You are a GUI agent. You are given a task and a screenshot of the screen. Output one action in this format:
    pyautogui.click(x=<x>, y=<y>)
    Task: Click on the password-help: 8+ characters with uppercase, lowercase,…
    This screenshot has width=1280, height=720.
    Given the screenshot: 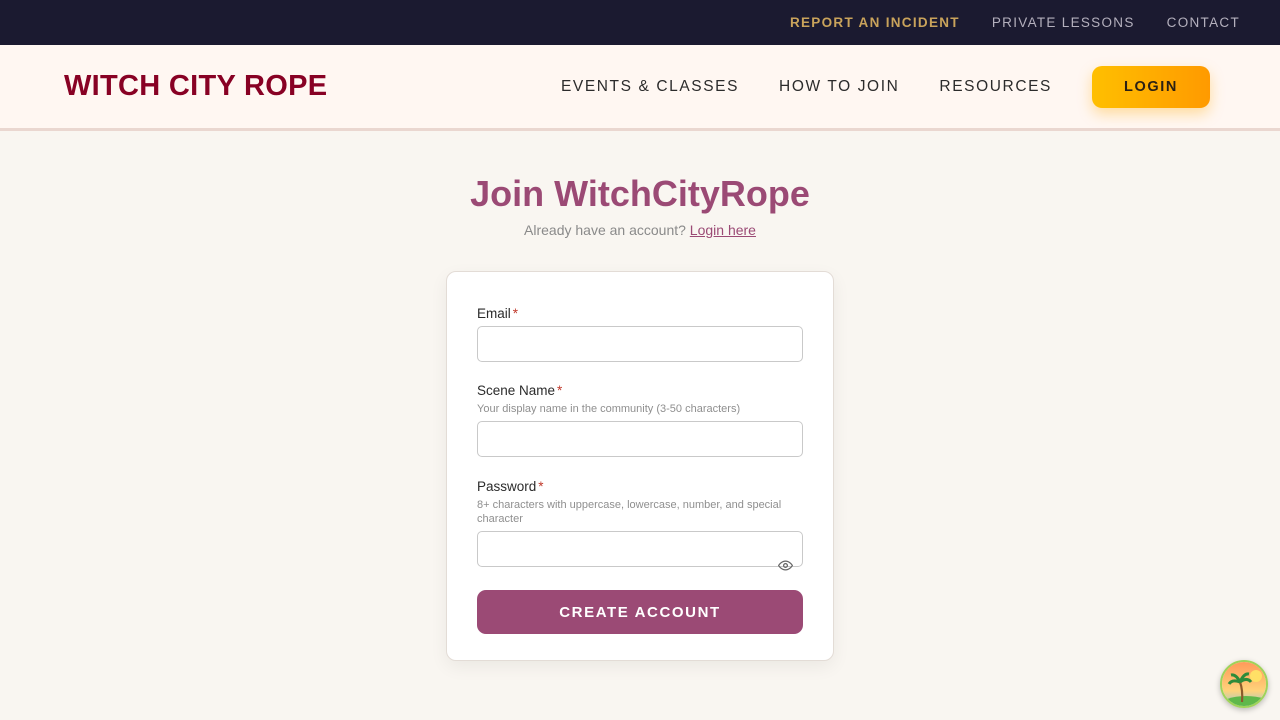 What is the action you would take?
    pyautogui.click(x=629, y=512)
    